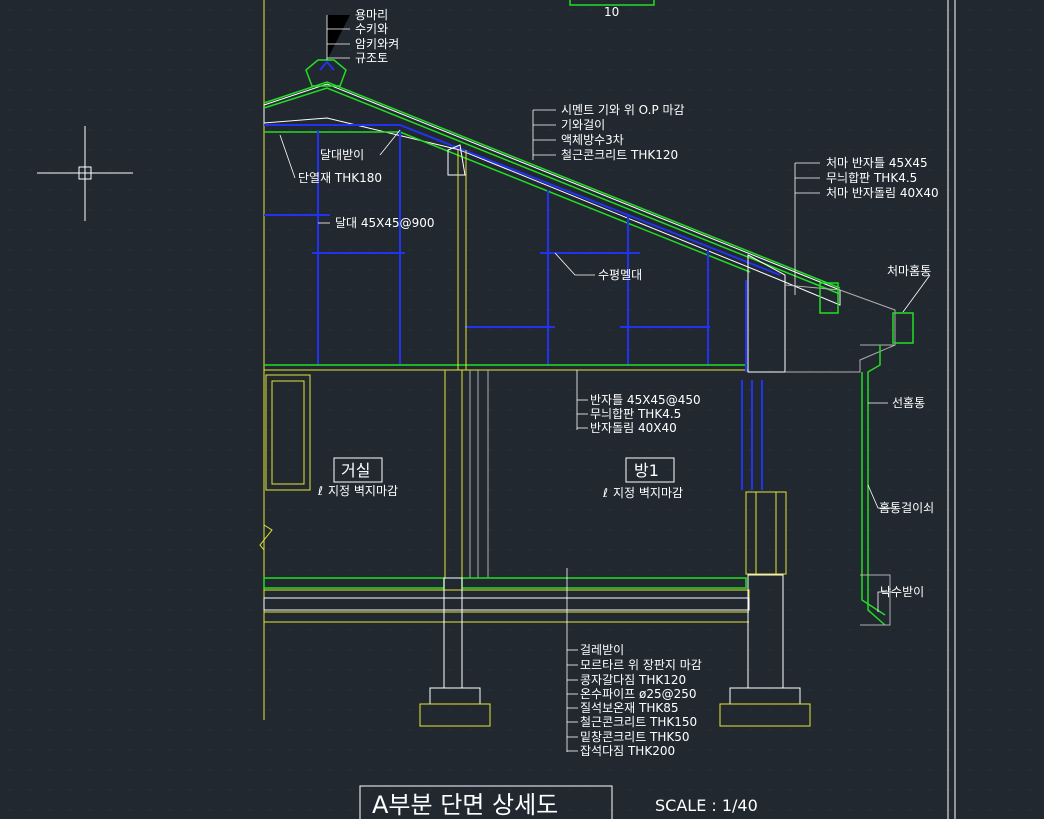 The height and width of the screenshot is (819, 1044). I want to click on floor-note: 밑창콘크리트 THK50, so click(635, 737).